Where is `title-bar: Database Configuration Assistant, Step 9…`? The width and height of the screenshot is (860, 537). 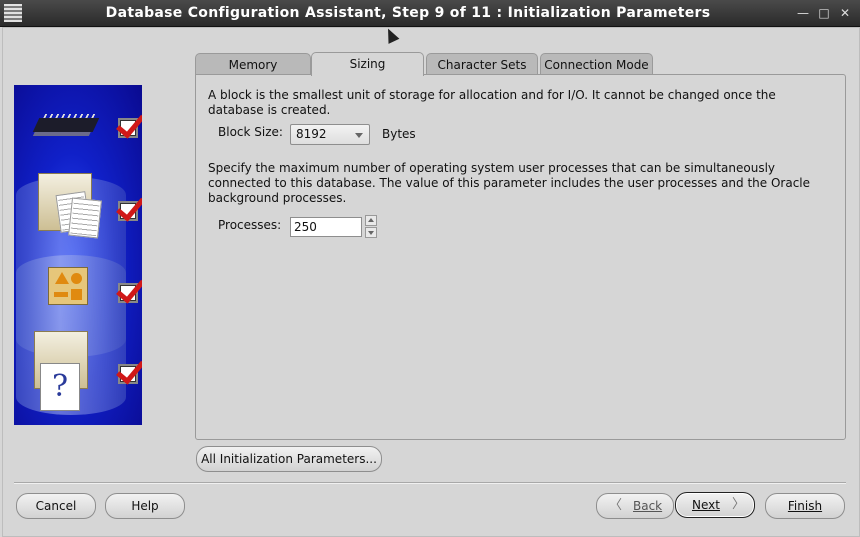 title-bar: Database Configuration Assistant, Step 9… is located at coordinates (430, 13).